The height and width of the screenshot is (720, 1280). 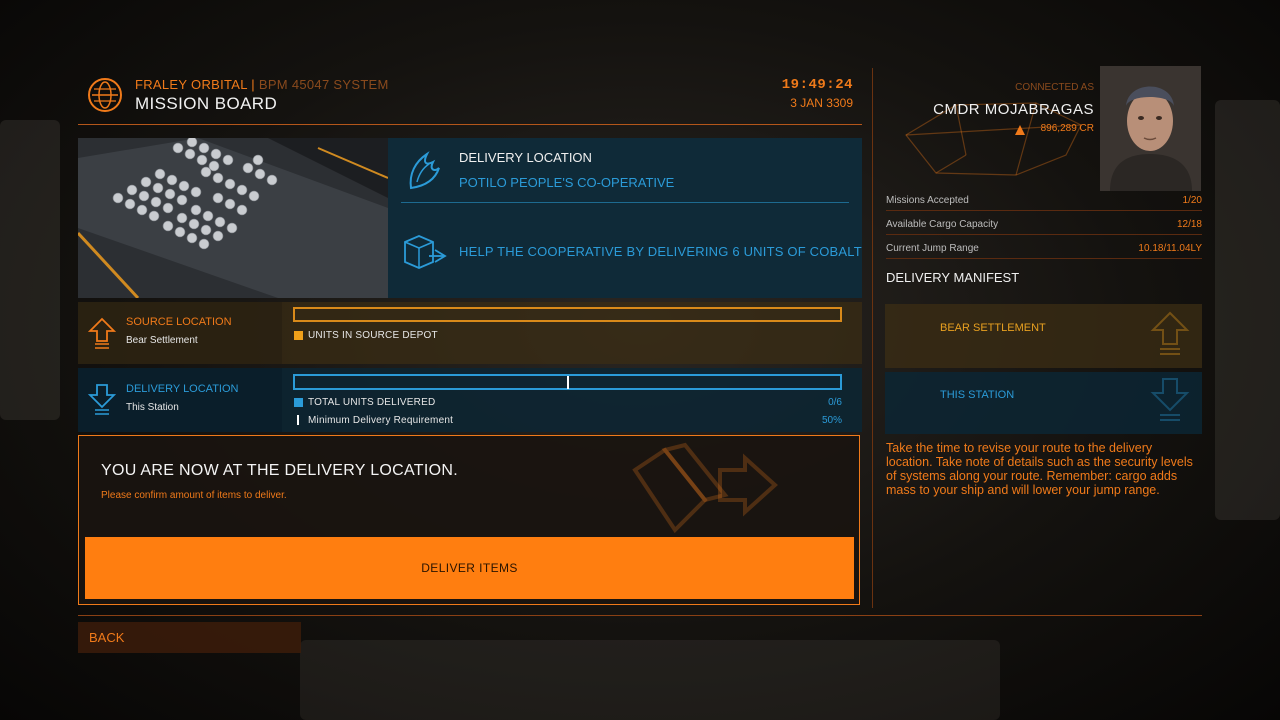 What do you see at coordinates (1189, 224) in the screenshot?
I see `stat-value: 12/18` at bounding box center [1189, 224].